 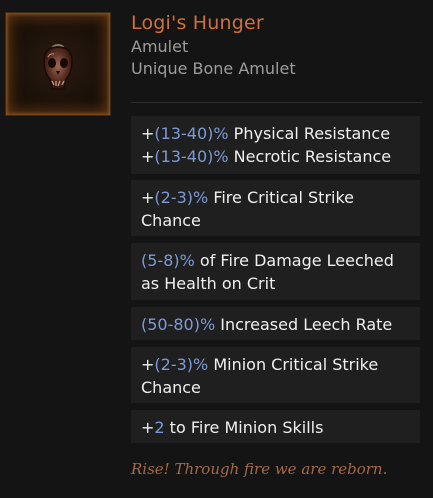 I want to click on item-icon-frame, so click(x=58, y=64).